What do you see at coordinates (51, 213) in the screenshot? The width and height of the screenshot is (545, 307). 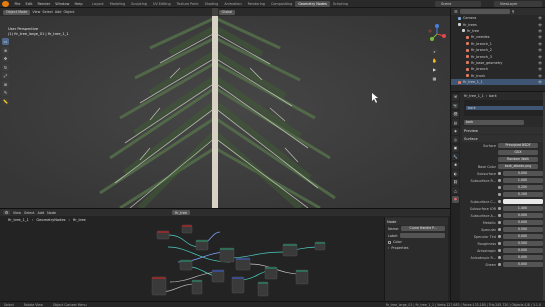 I see `node-menu-node: Node` at bounding box center [51, 213].